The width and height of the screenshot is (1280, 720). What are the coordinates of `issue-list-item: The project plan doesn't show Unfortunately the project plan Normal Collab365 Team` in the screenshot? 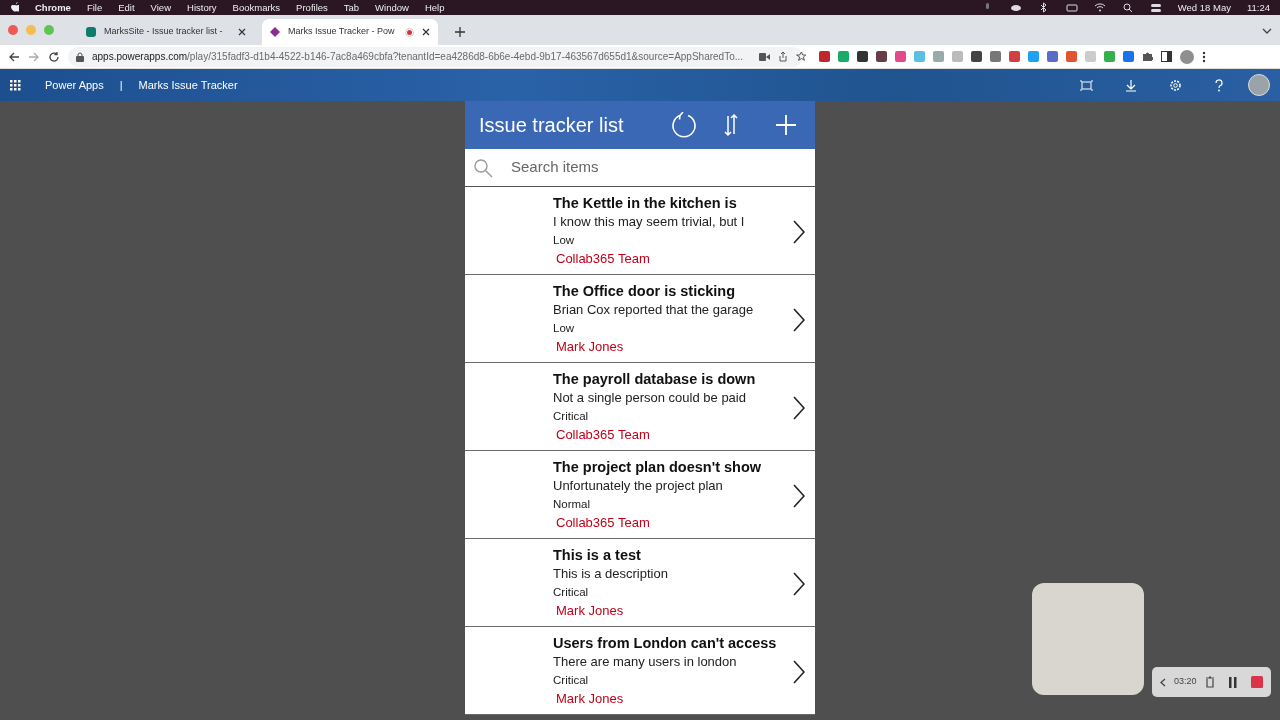 It's located at (640, 495).